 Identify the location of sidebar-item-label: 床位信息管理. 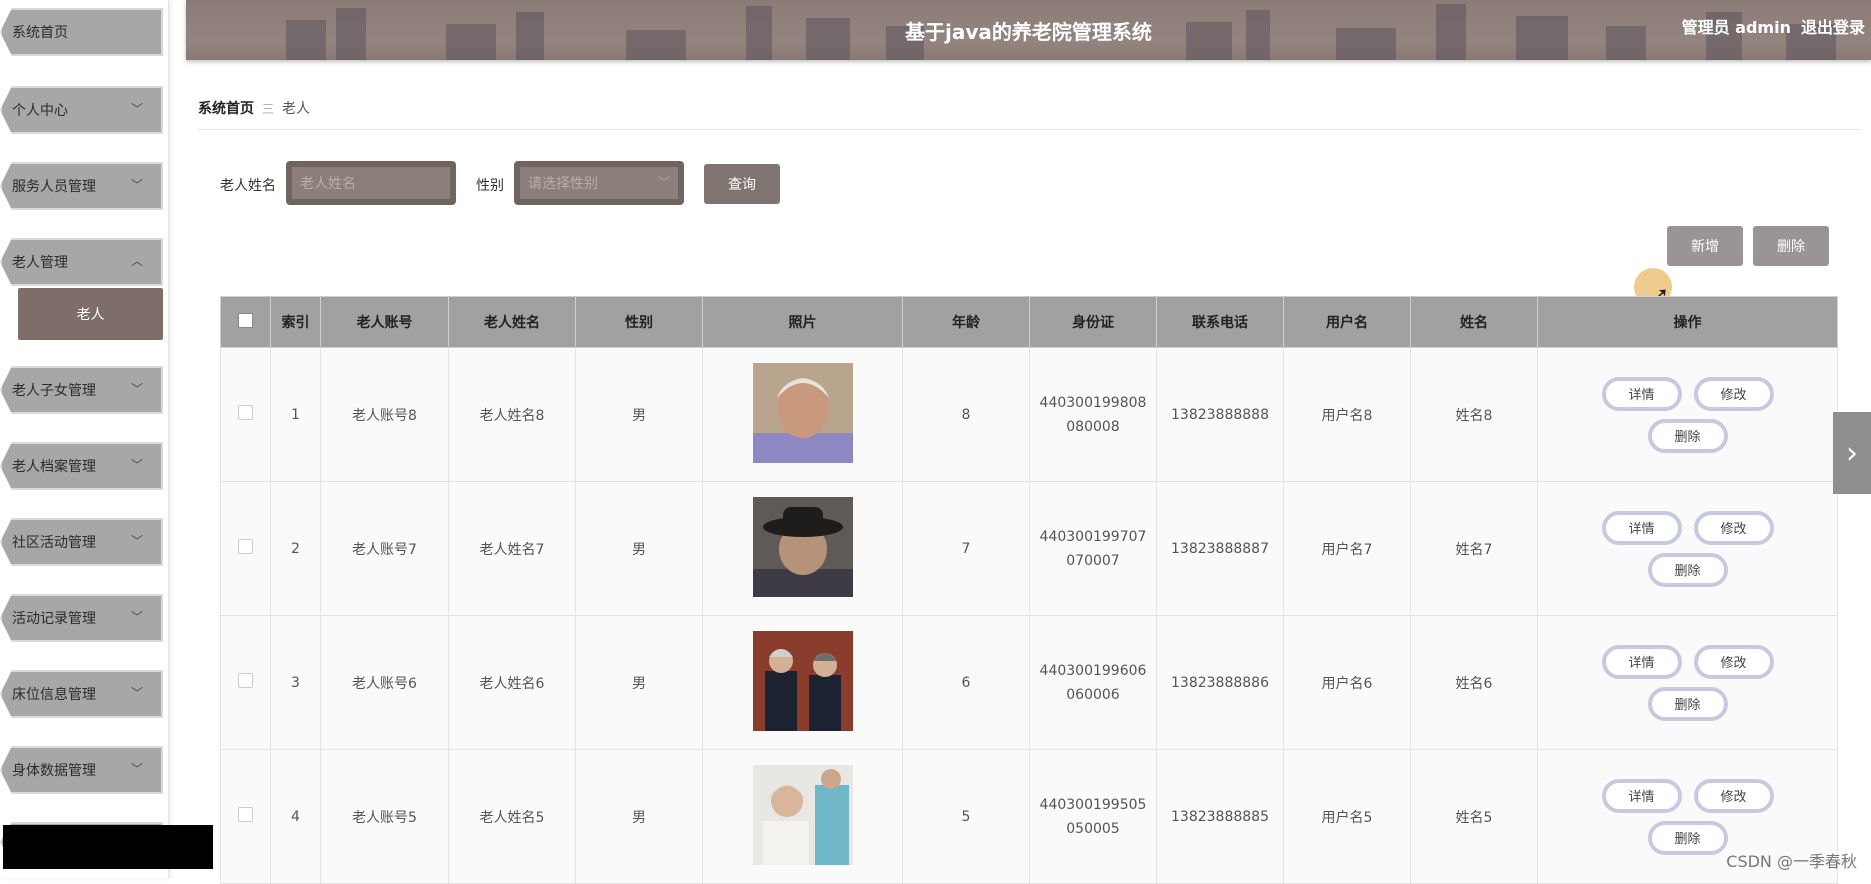
(54, 695).